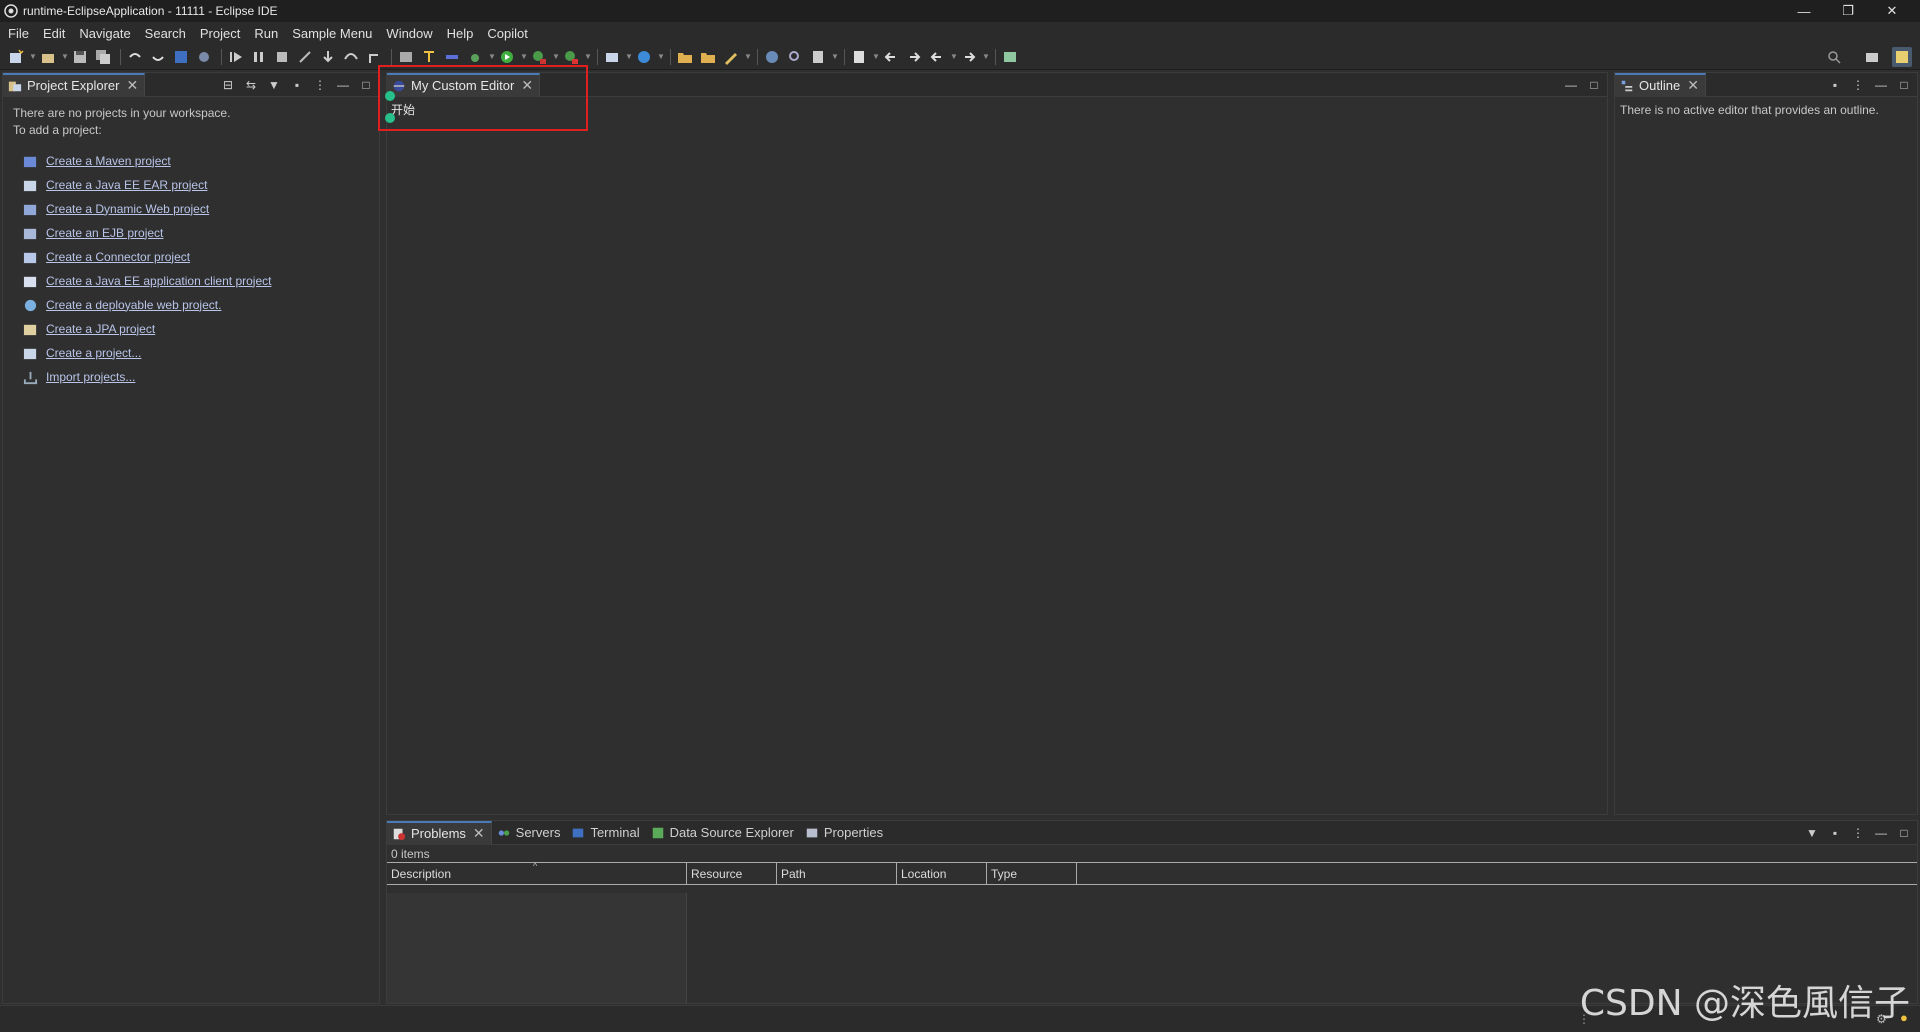 The image size is (1920, 1032). What do you see at coordinates (942, 874) in the screenshot?
I see `column-location: Location` at bounding box center [942, 874].